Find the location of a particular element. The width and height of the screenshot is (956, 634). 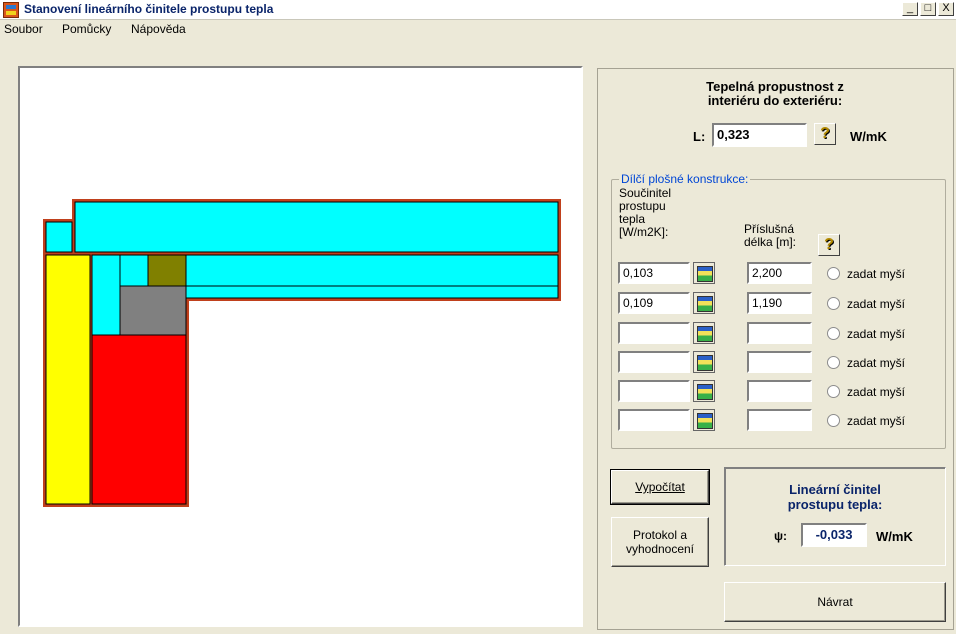

protocol-button: Protokol a vyhodnocení is located at coordinates (660, 542).